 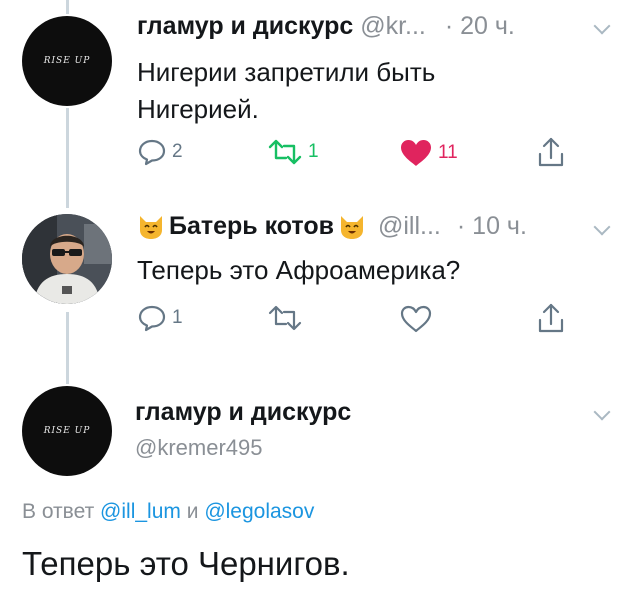 I want to click on reply-context: В ответ @ill_lum и @legolasov, so click(x=168, y=512).